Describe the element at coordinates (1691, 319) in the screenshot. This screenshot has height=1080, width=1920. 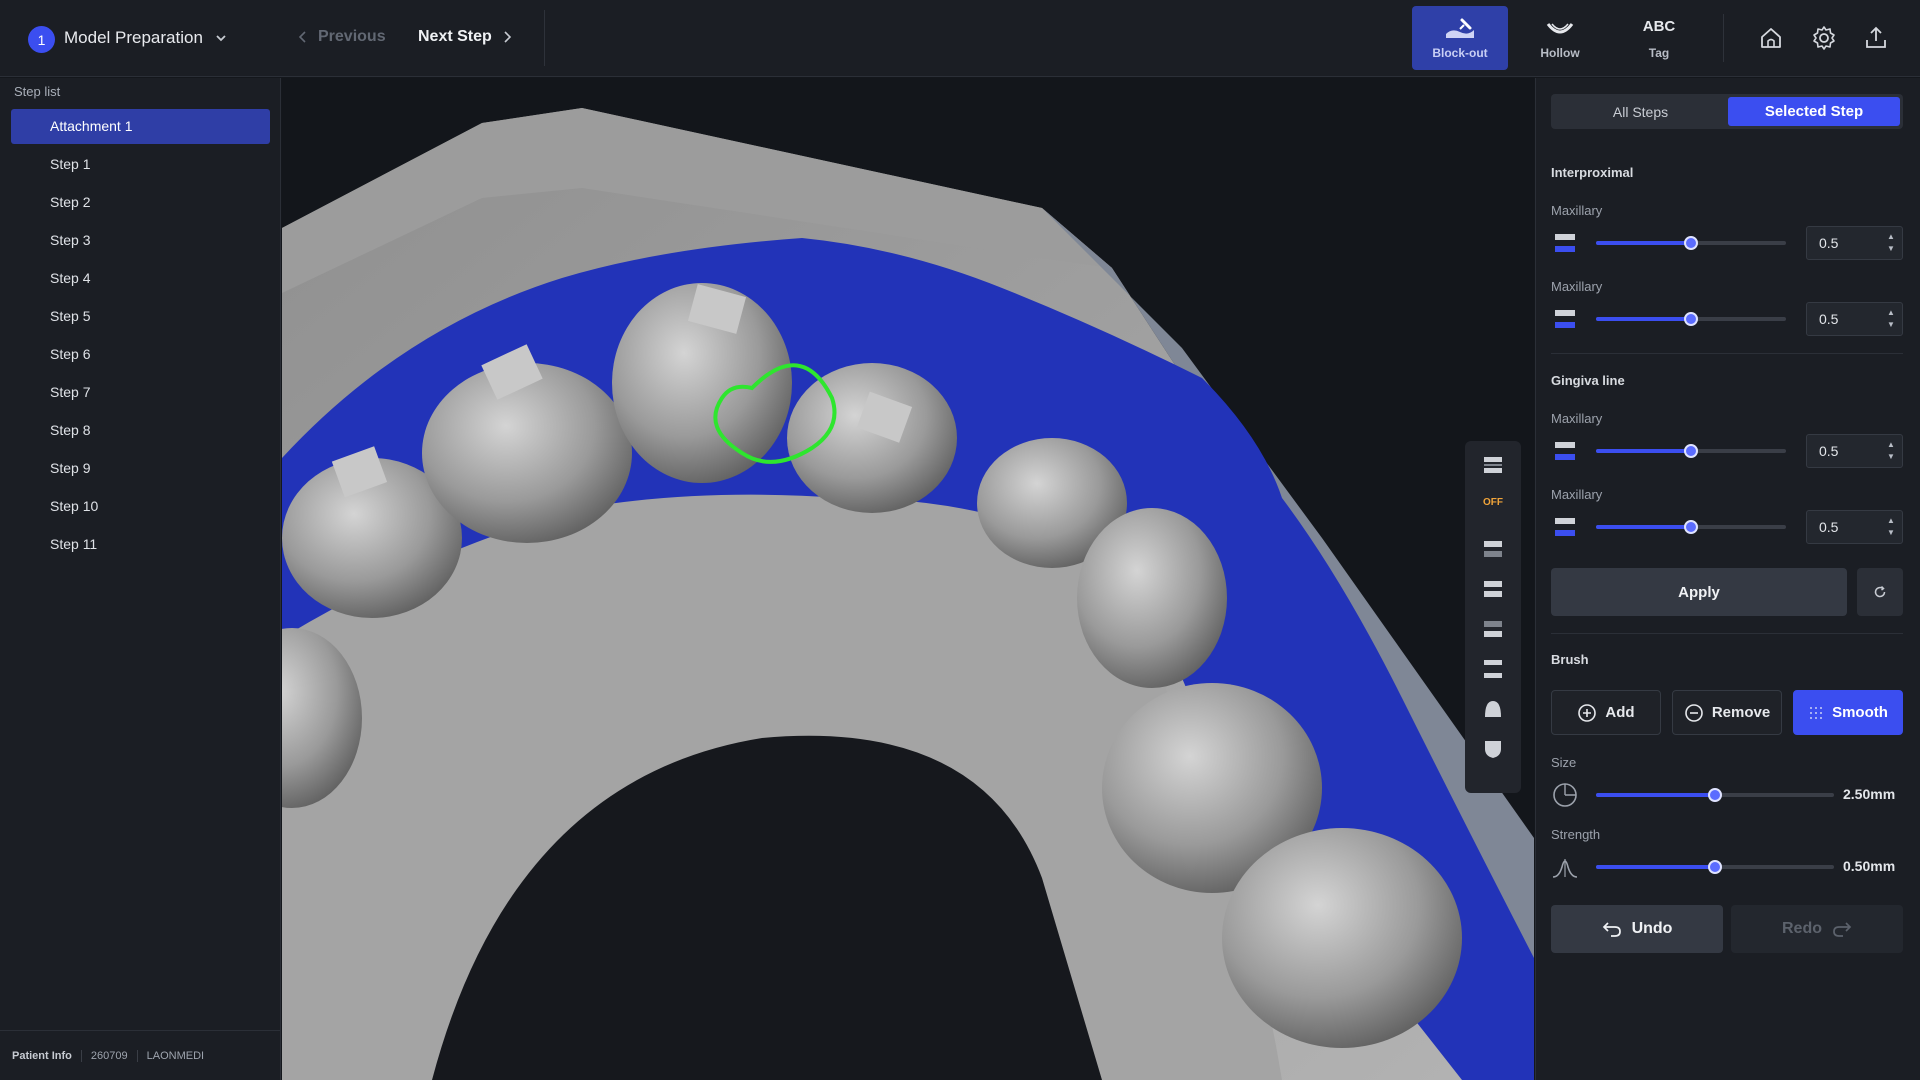
I see `interproximal-row2-slider` at that location.